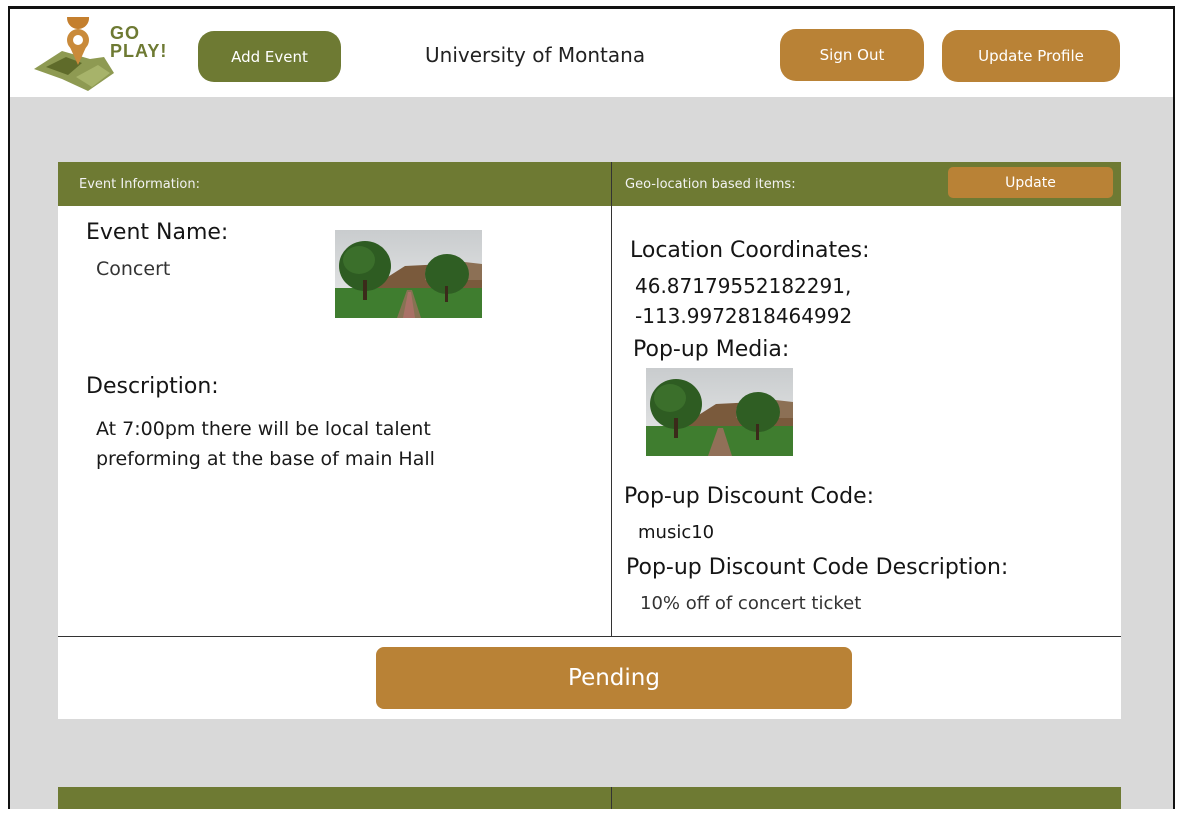  What do you see at coordinates (817, 567) in the screenshot?
I see `discount-desc-label: Pop-up Discount Code Description:` at bounding box center [817, 567].